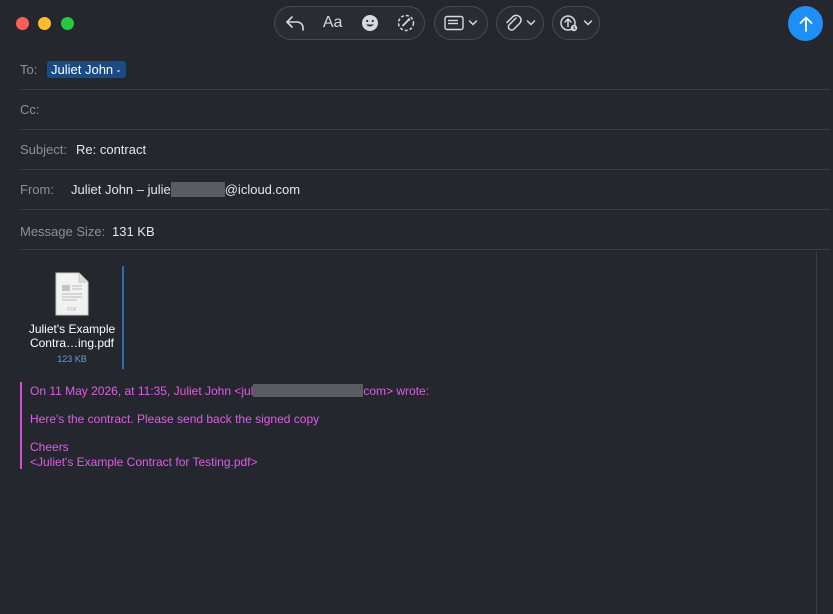  What do you see at coordinates (72, 329) in the screenshot?
I see `attachment-name-line1: Juliet's Example` at bounding box center [72, 329].